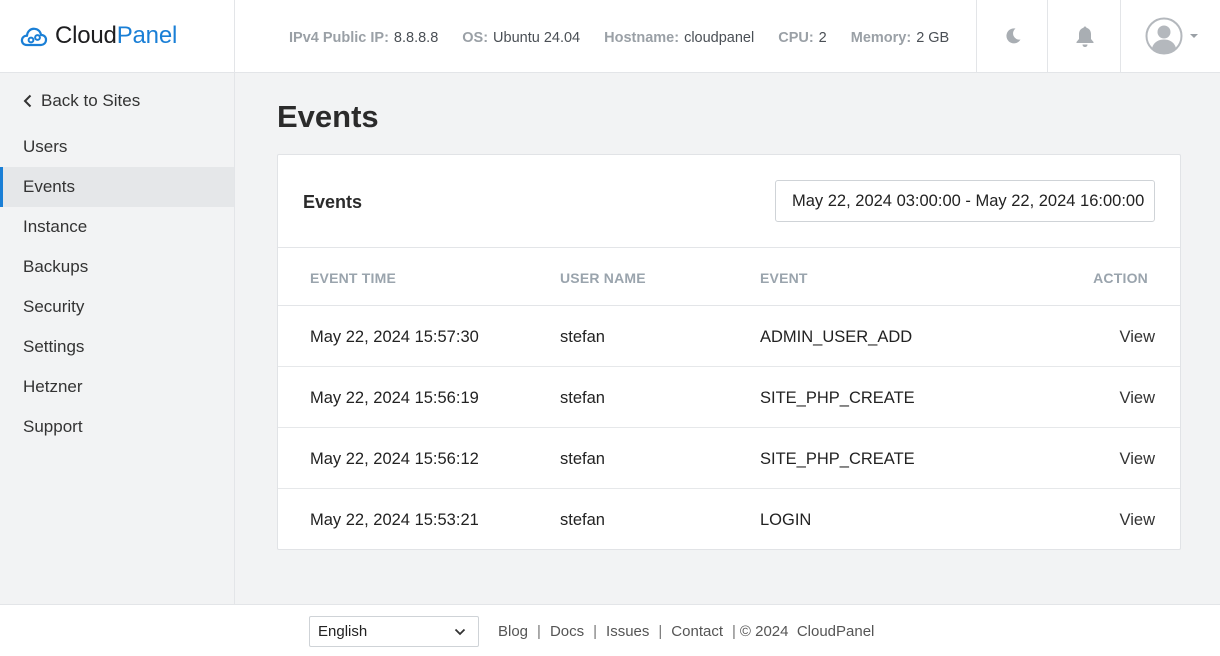 This screenshot has height=656, width=1220. I want to click on cell-event-time: May 22, 2024 15:56:12, so click(394, 459).